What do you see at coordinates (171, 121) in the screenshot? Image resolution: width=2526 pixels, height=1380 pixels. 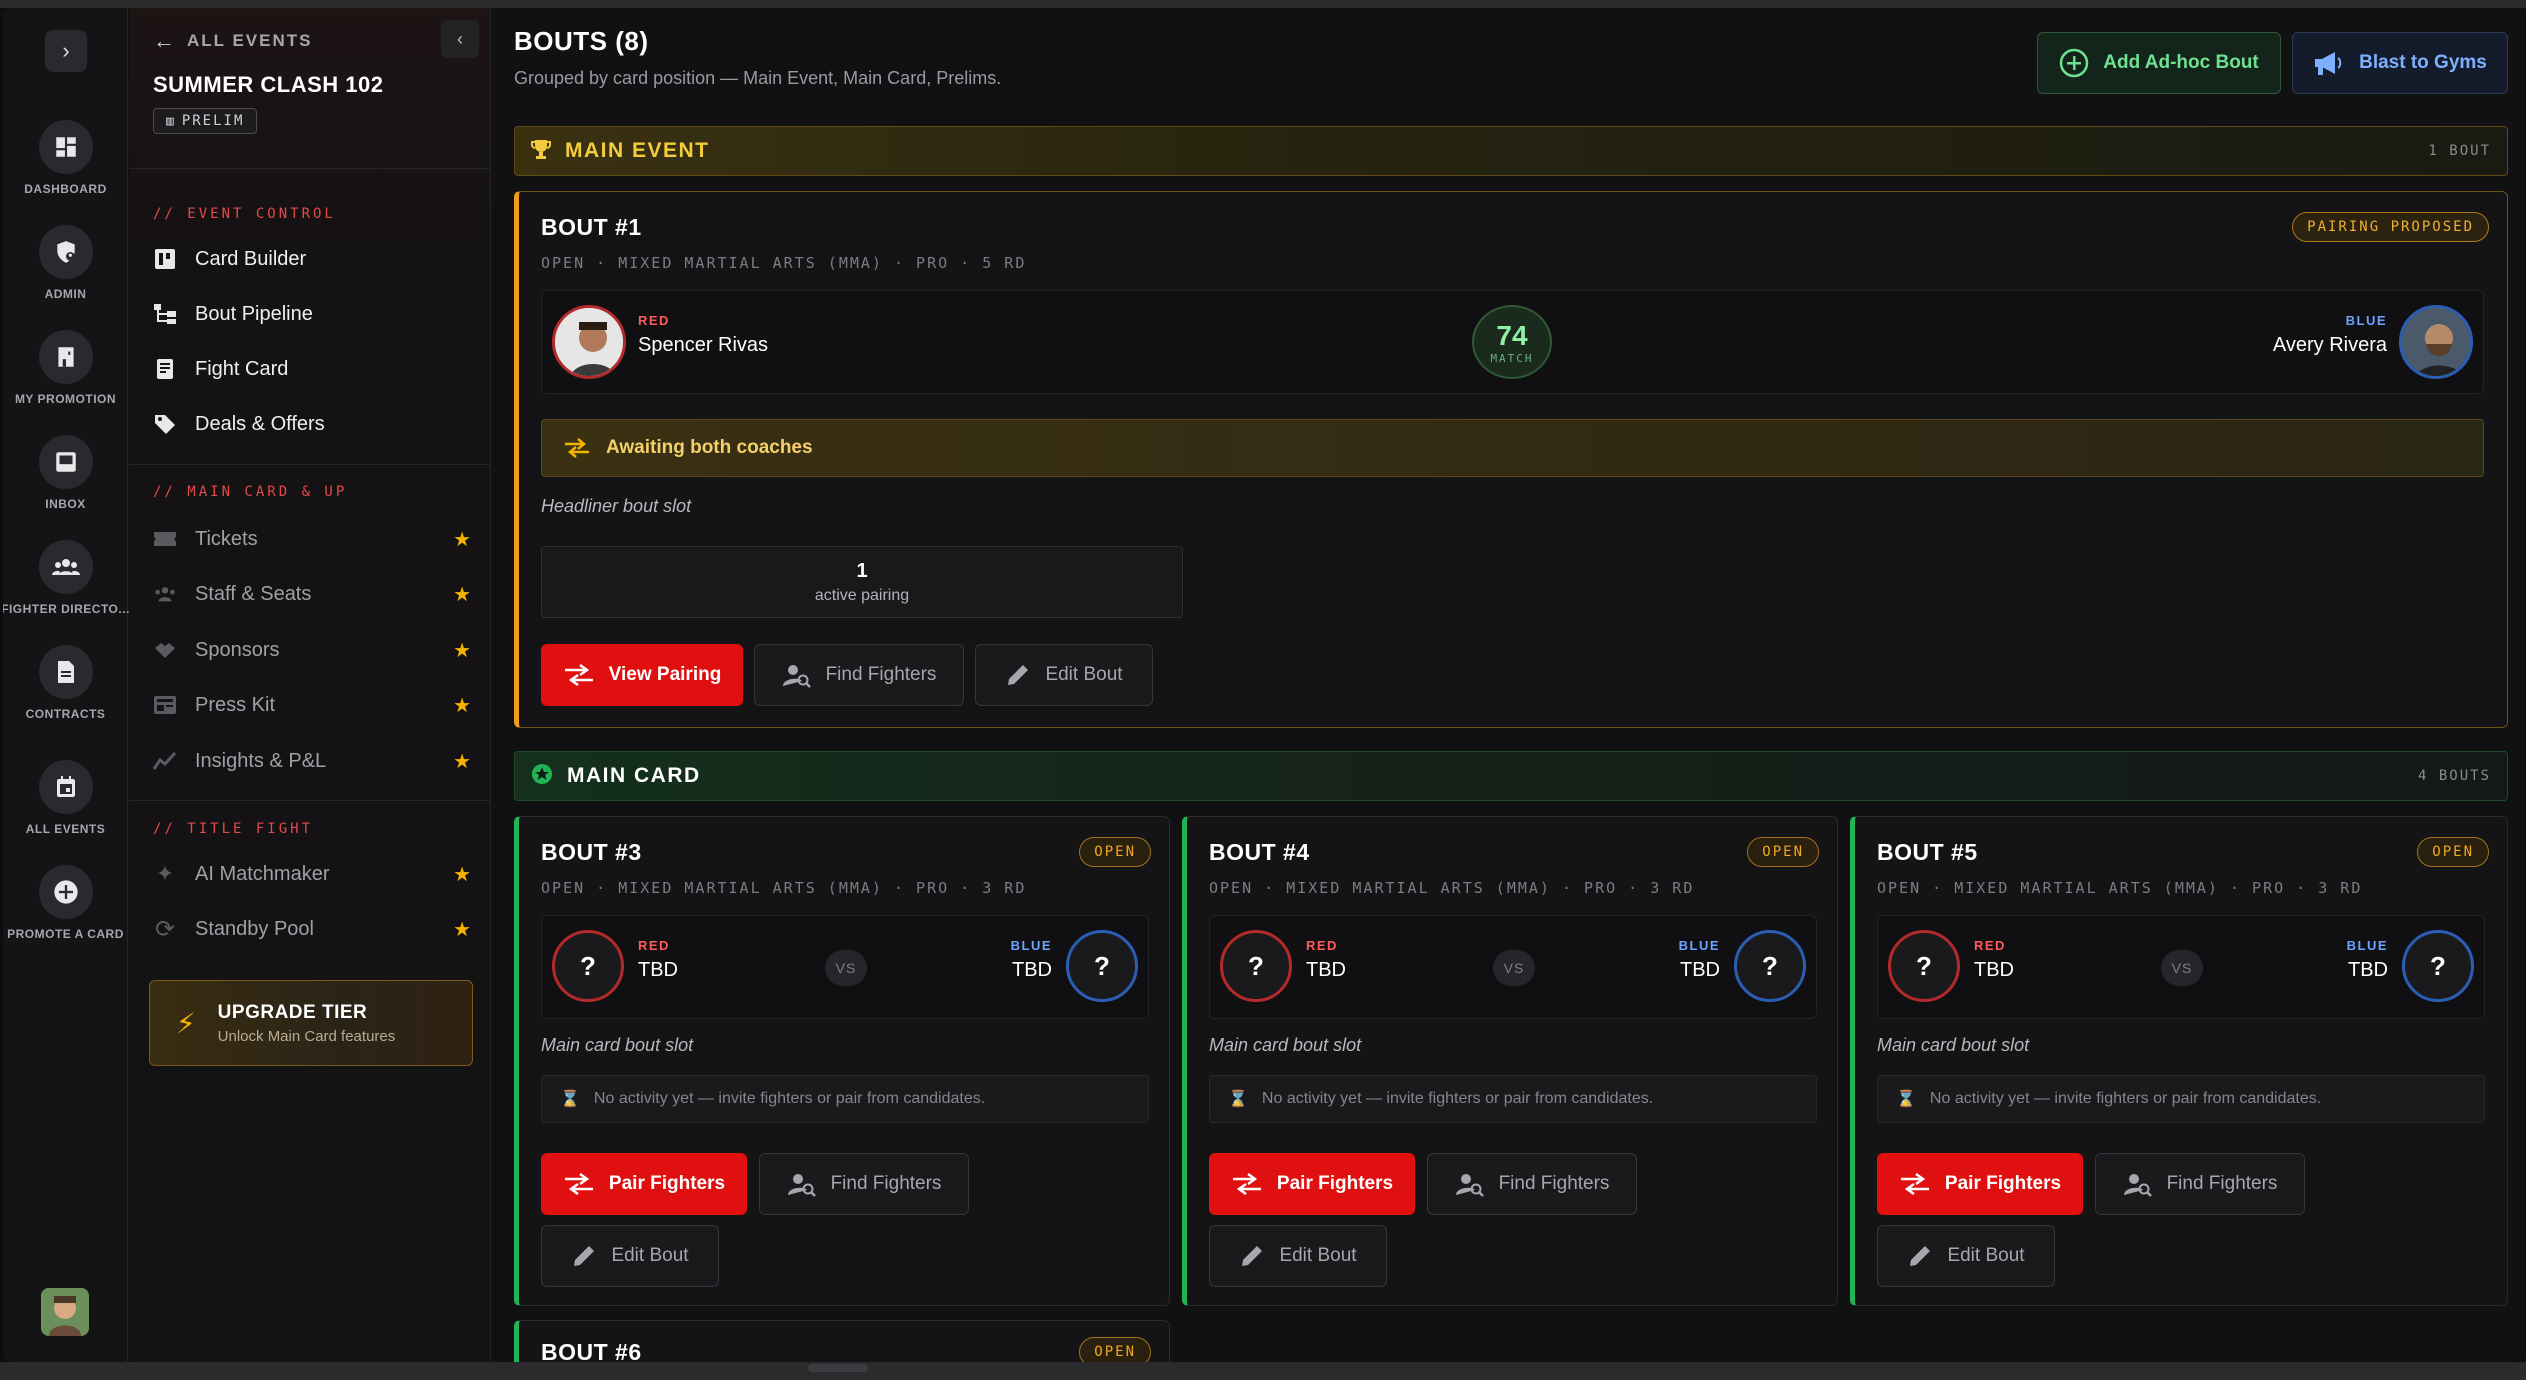 I see `book-icon: ▥` at bounding box center [171, 121].